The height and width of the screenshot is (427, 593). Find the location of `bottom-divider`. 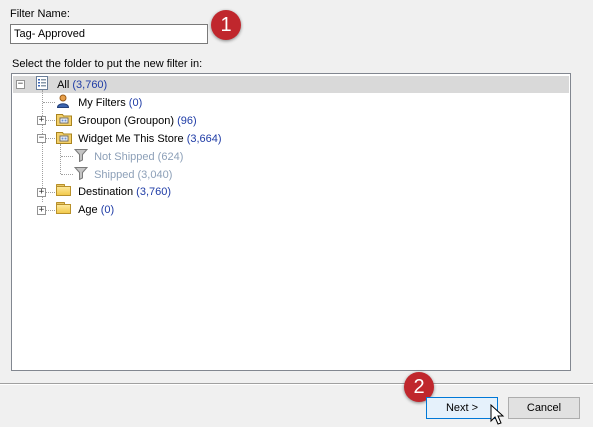

bottom-divider is located at coordinates (296, 384).